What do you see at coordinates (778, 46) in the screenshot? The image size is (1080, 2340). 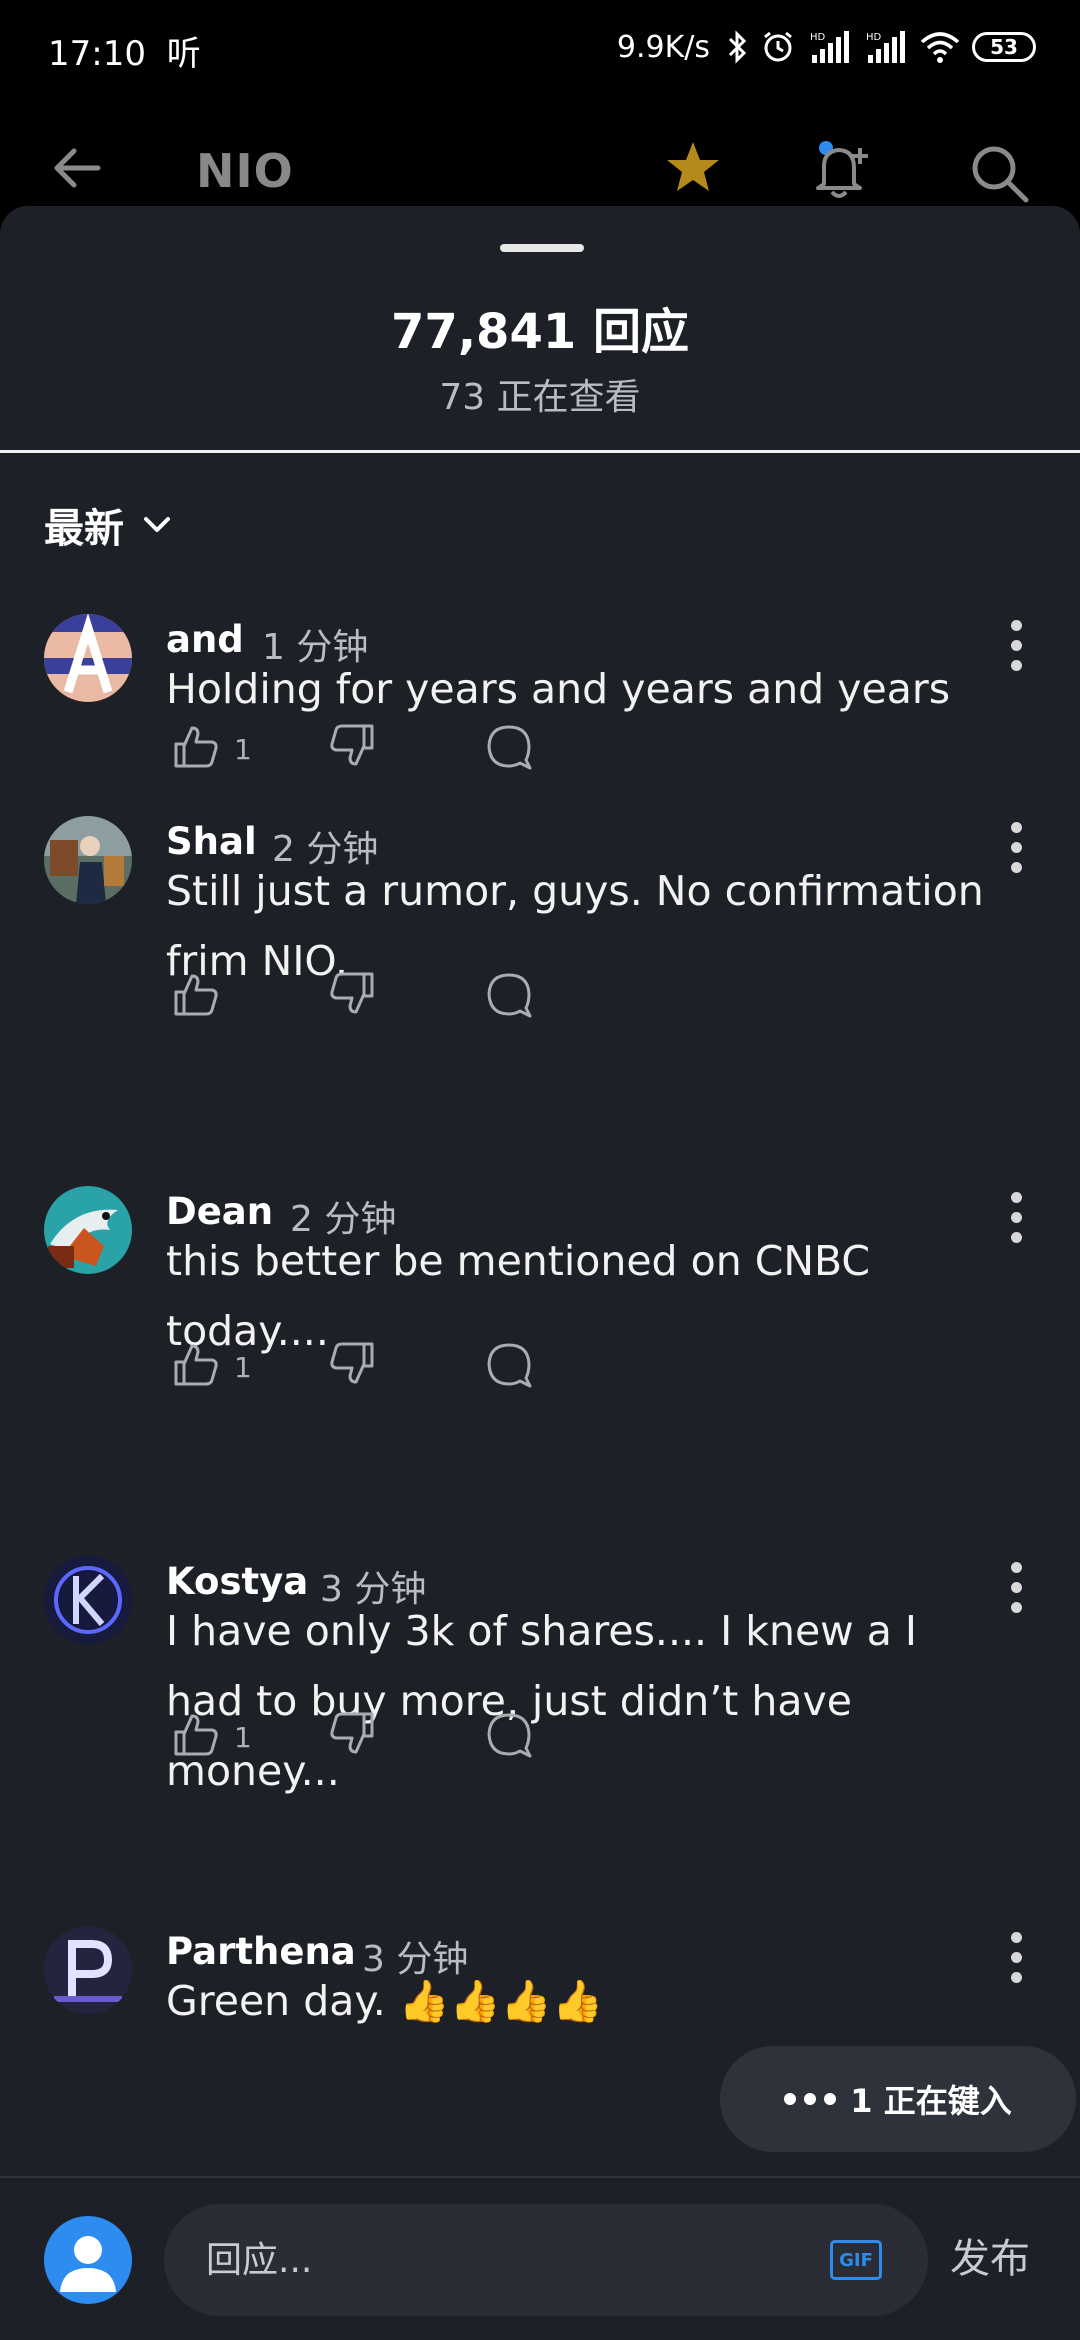 I see `alarm-icon` at bounding box center [778, 46].